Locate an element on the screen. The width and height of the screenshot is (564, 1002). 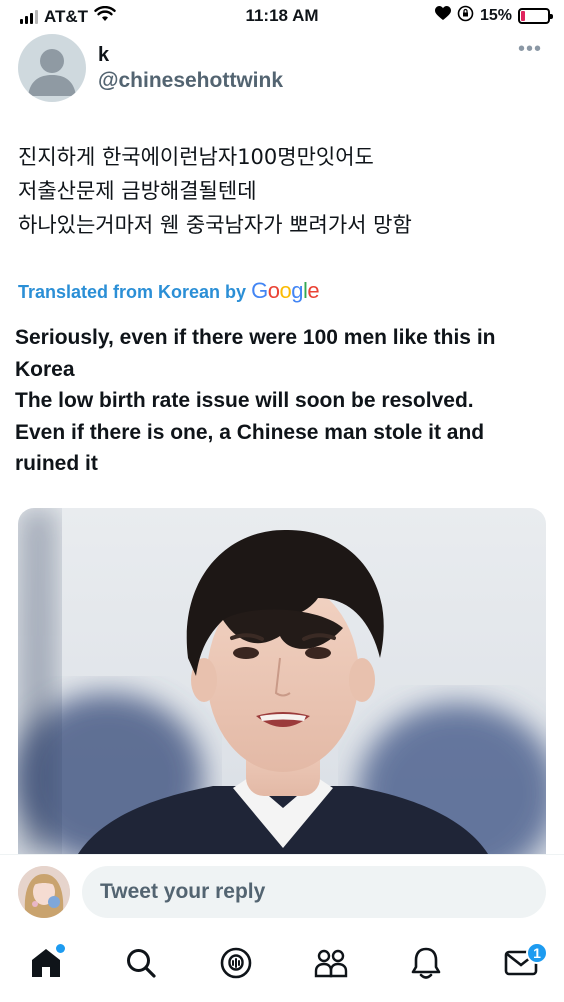
reply-avatar is located at coordinates (44, 892).